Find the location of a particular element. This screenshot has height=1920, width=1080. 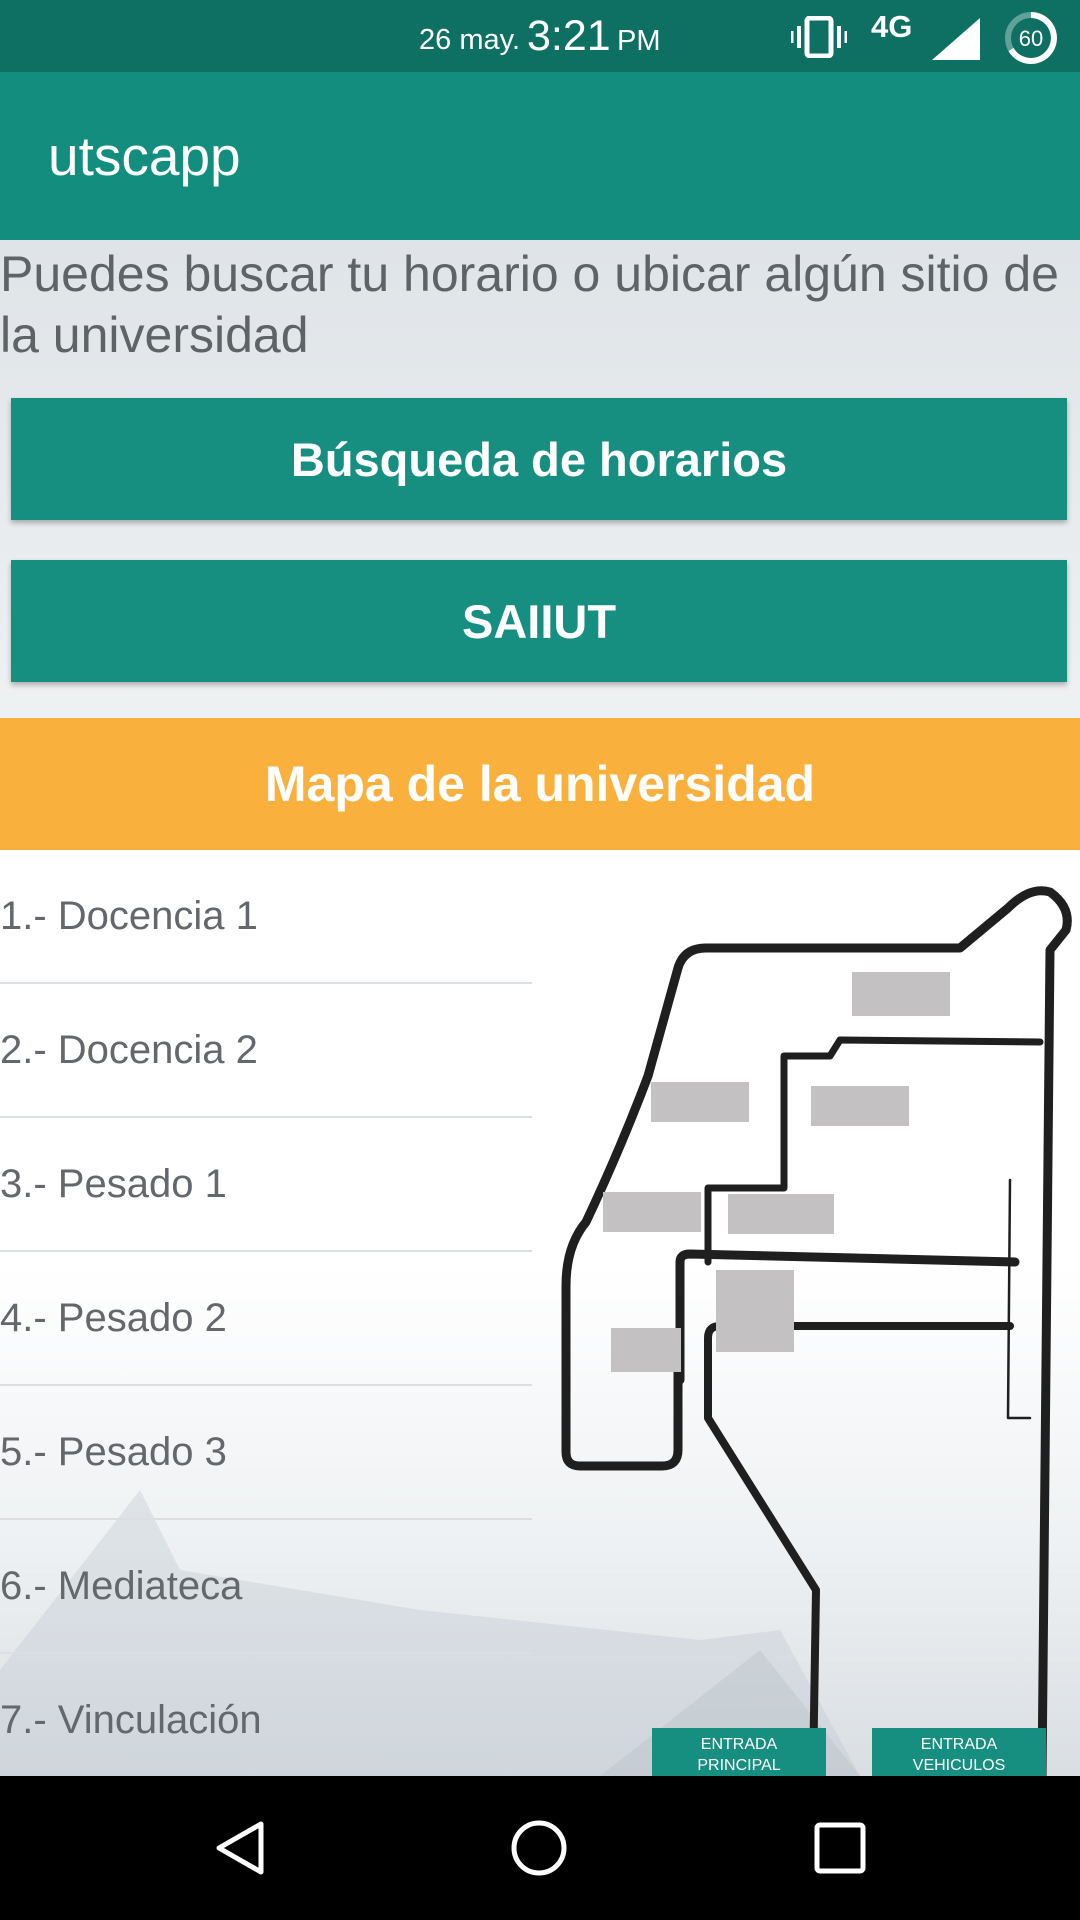

inner-block-line is located at coordinates (842, 1158).